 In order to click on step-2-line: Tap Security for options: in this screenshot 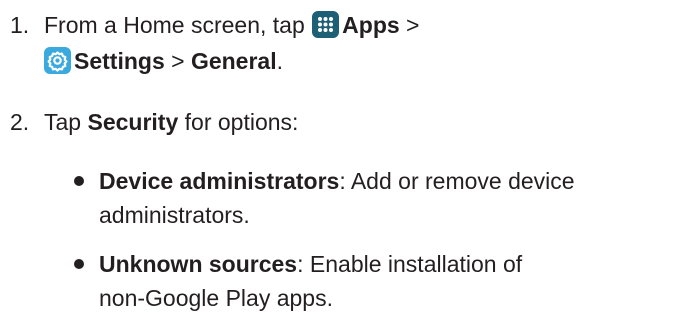, I will do `click(171, 122)`.